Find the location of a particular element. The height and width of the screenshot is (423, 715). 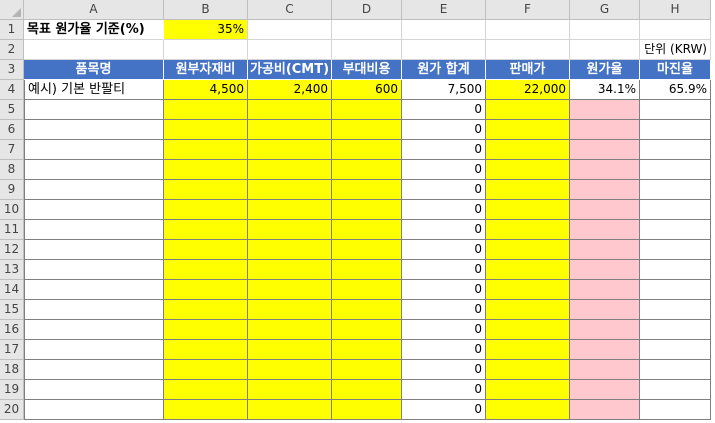

cell-total-row-19: 0 is located at coordinates (444, 390).